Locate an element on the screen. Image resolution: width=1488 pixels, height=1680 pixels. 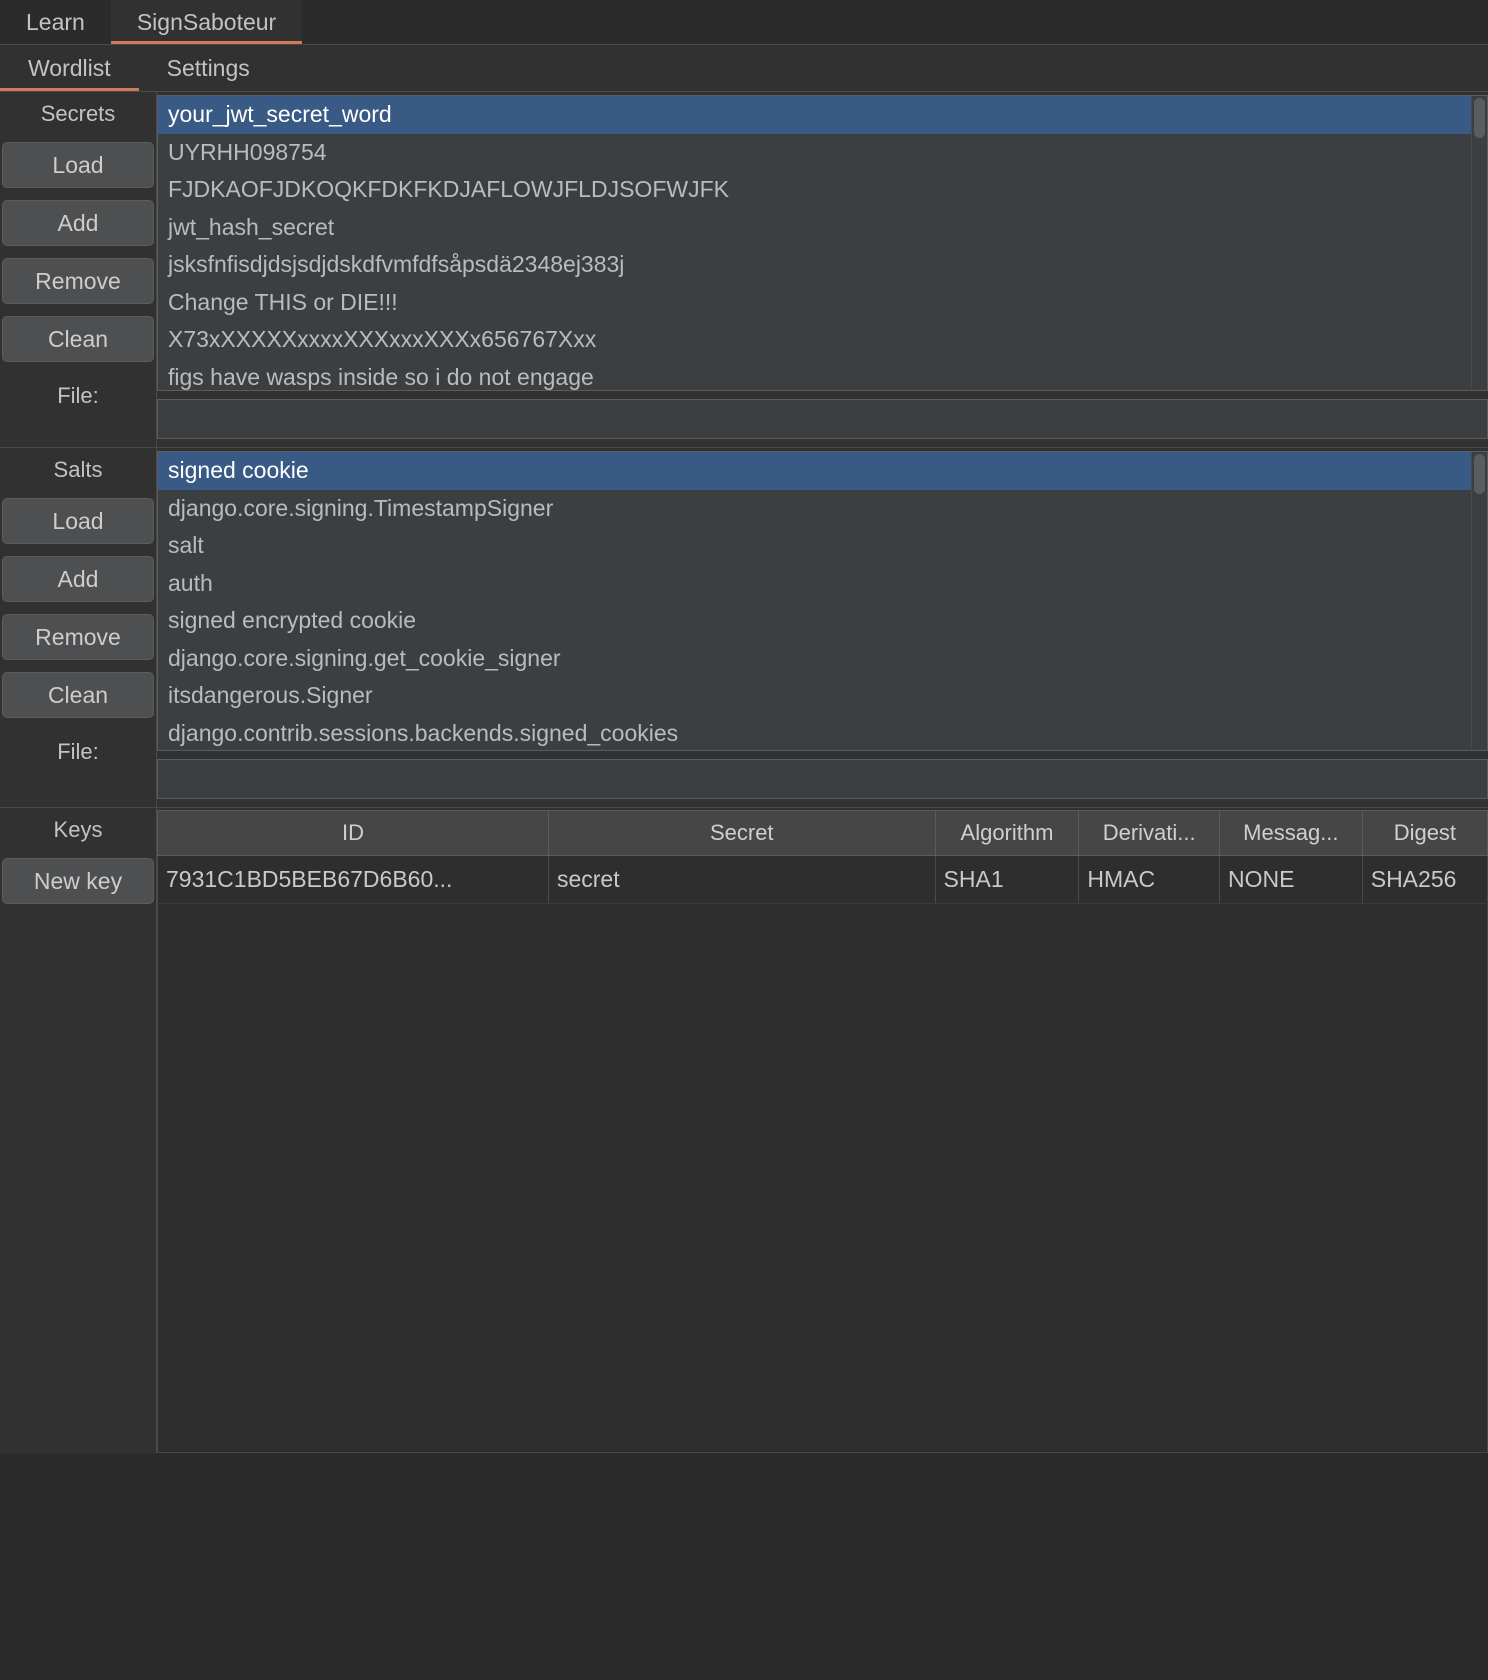
keys-controls: Keys New key is located at coordinates (78, 1130).